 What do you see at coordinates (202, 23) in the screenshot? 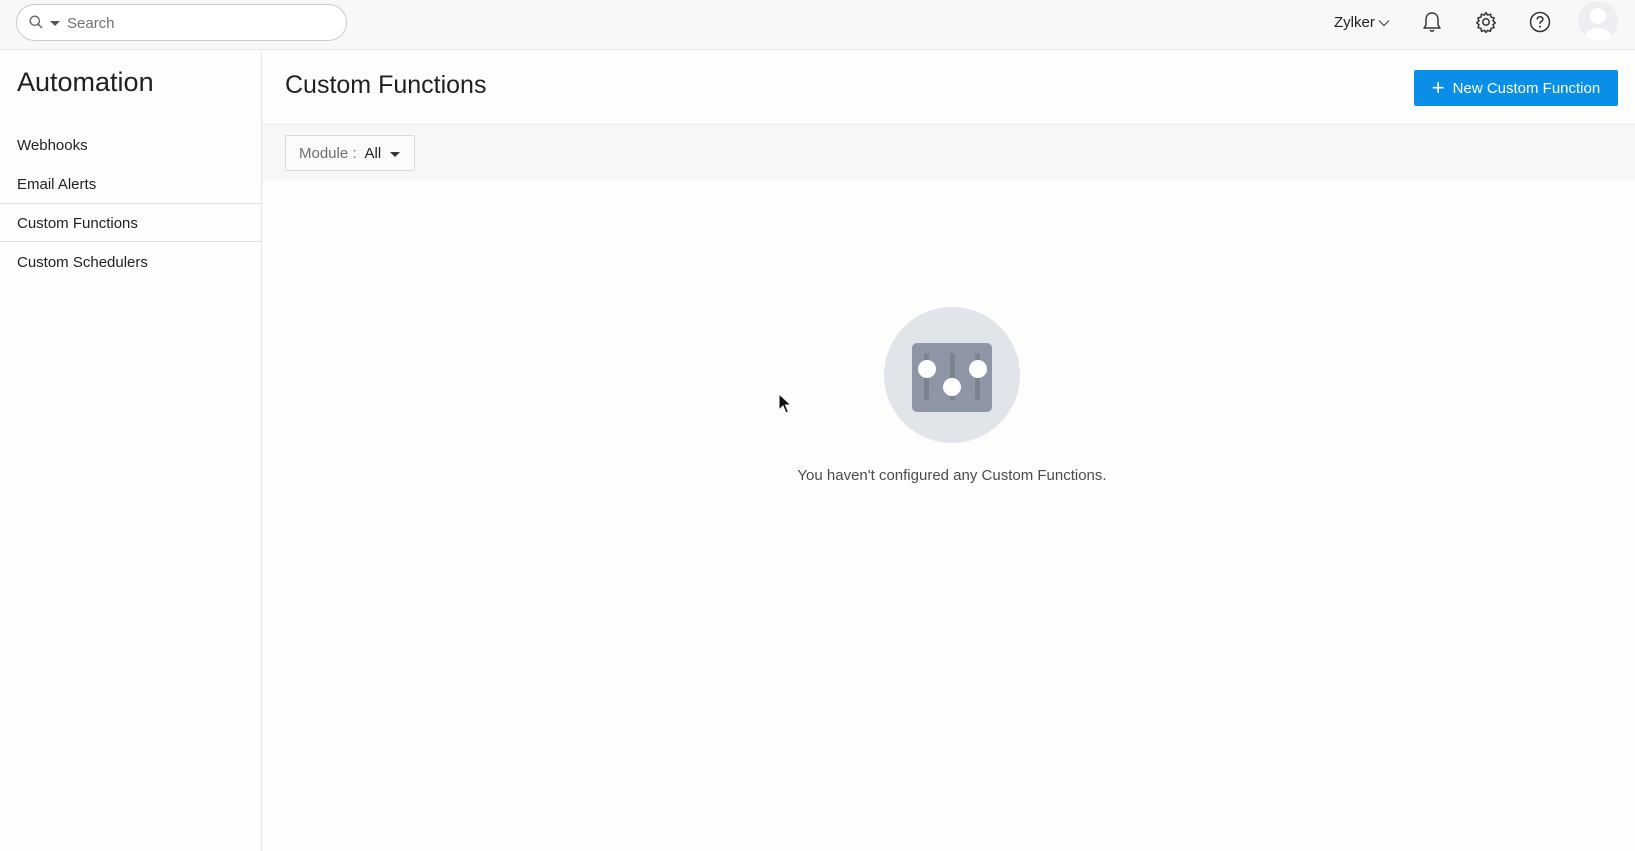
I see `search-input` at bounding box center [202, 23].